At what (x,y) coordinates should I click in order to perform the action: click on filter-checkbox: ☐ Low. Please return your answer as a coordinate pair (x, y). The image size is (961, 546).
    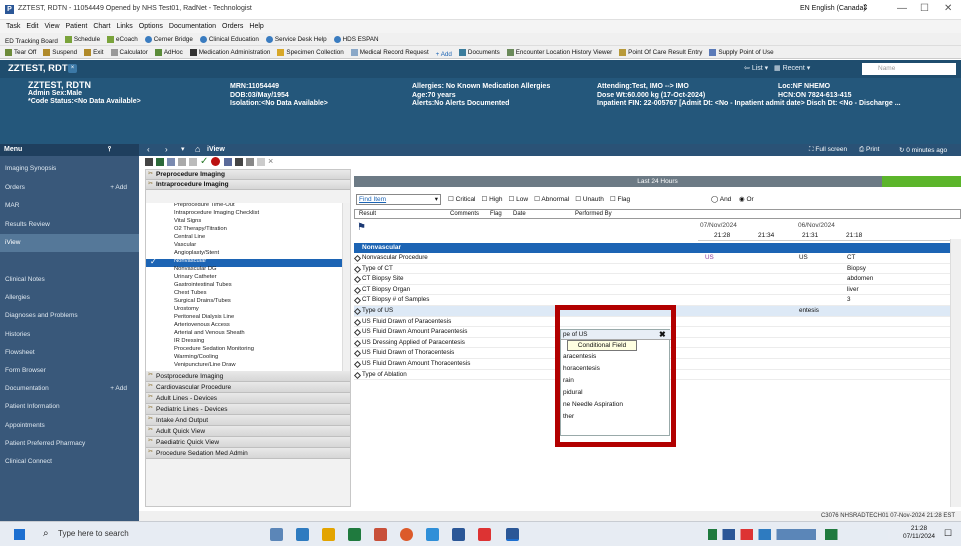
    Looking at the image, I should click on (519, 199).